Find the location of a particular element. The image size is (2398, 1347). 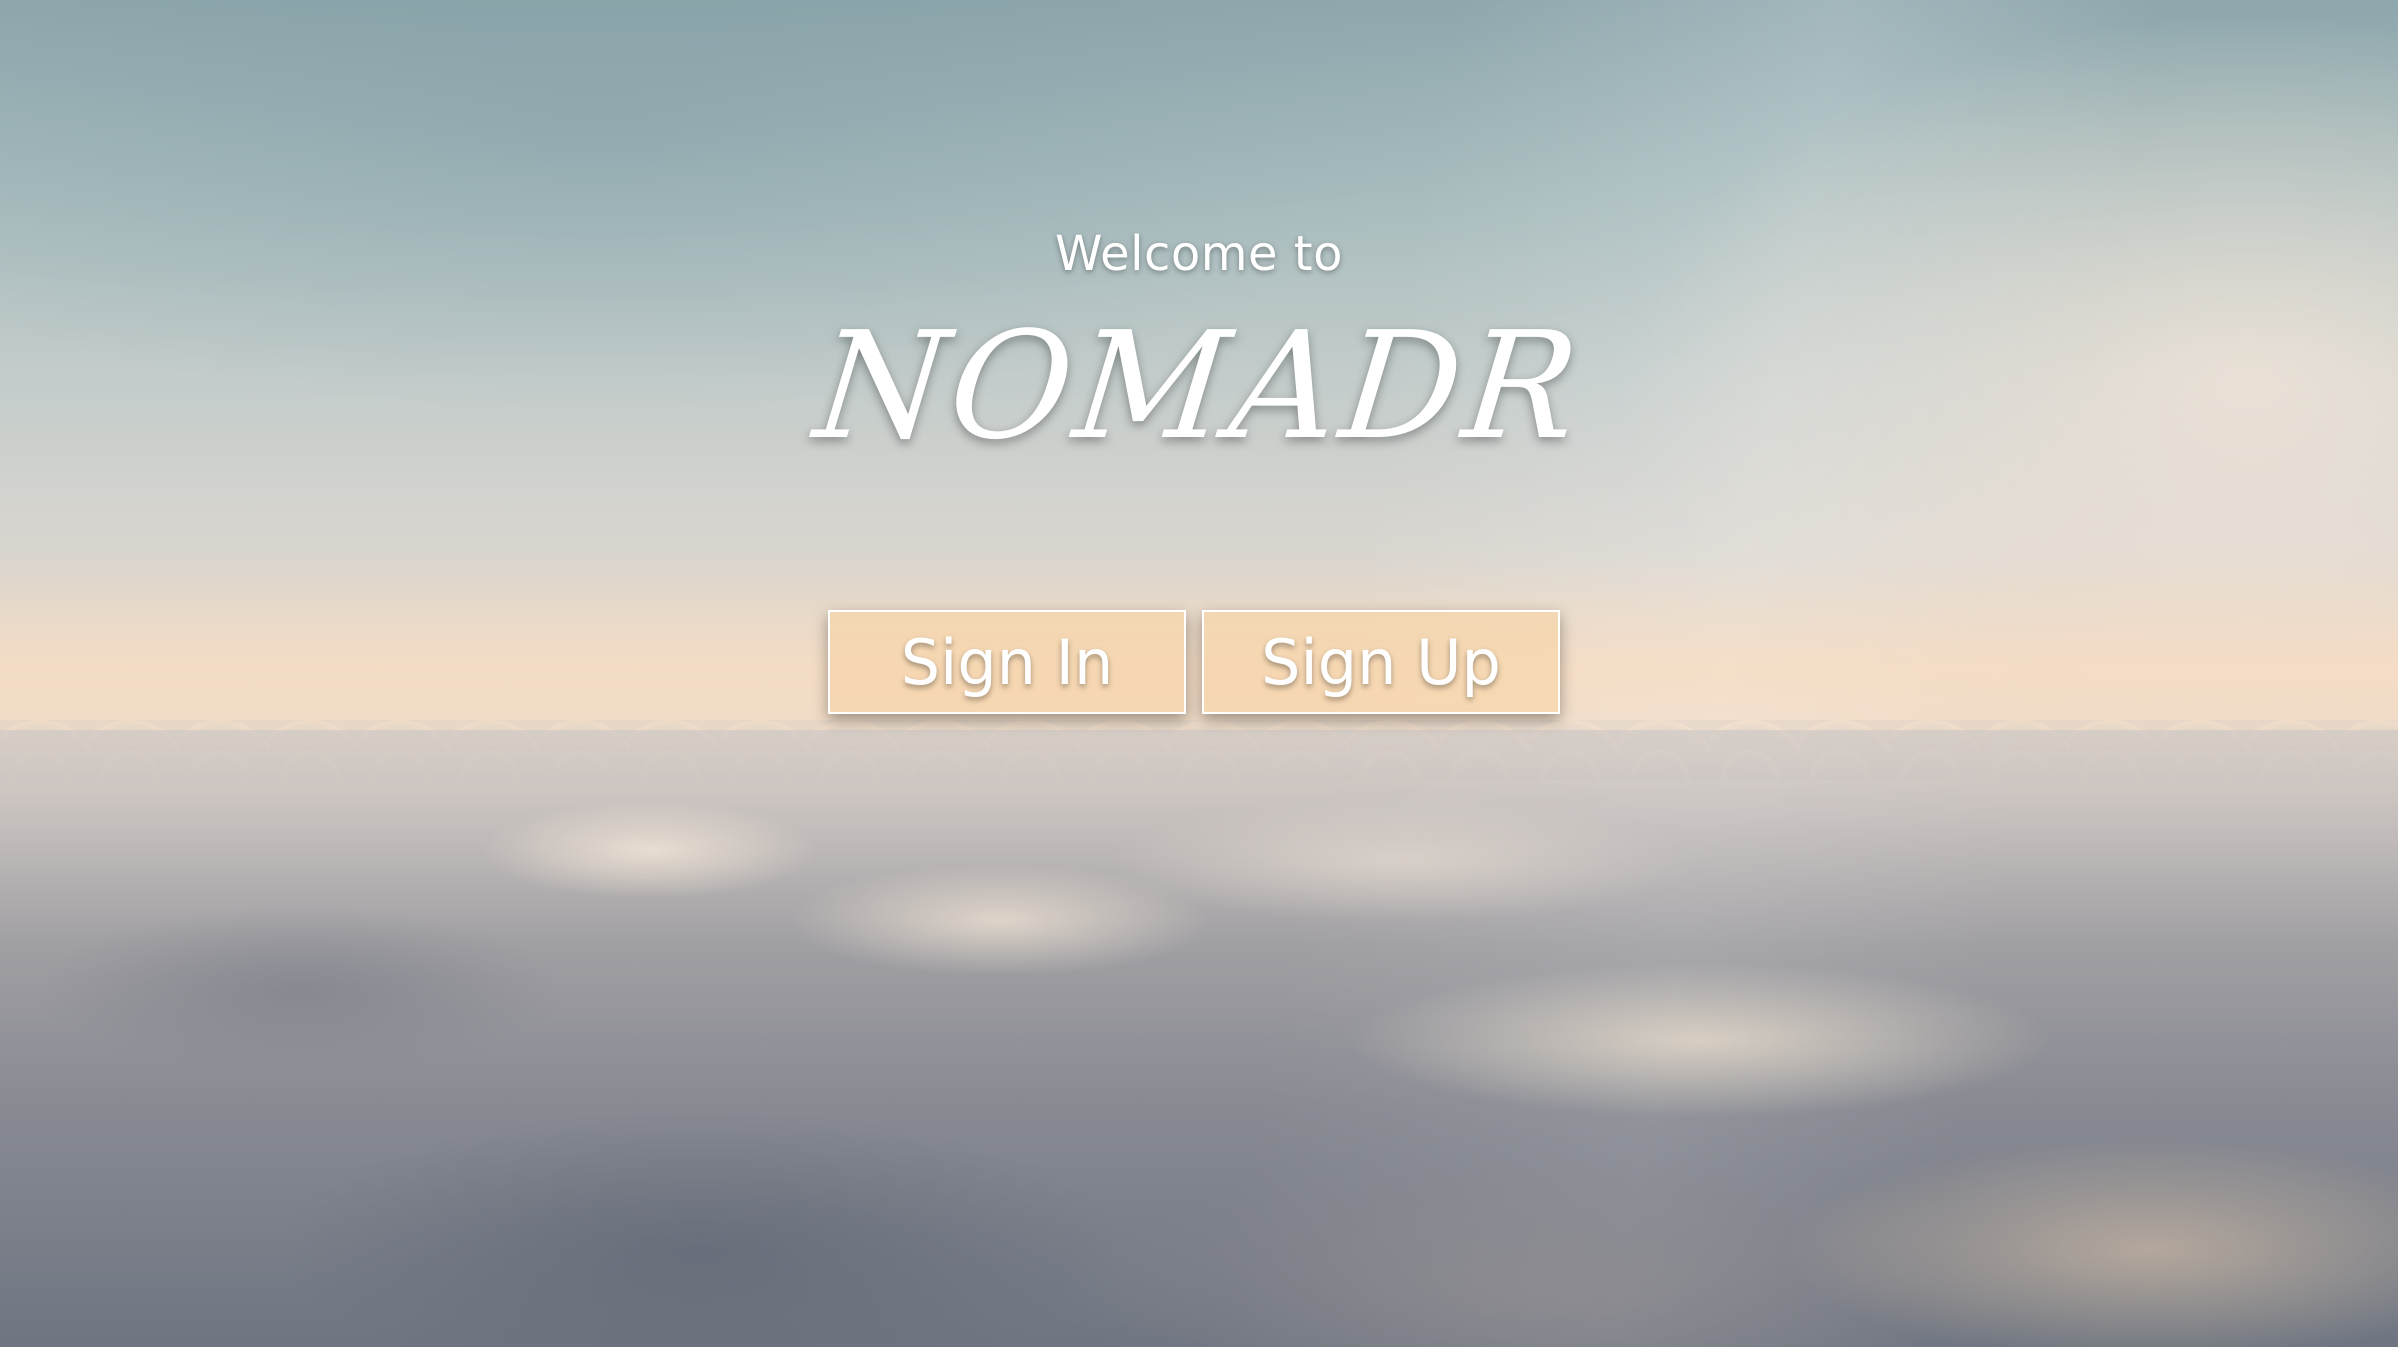

sign-up-button: Sign Up is located at coordinates (1381, 662).